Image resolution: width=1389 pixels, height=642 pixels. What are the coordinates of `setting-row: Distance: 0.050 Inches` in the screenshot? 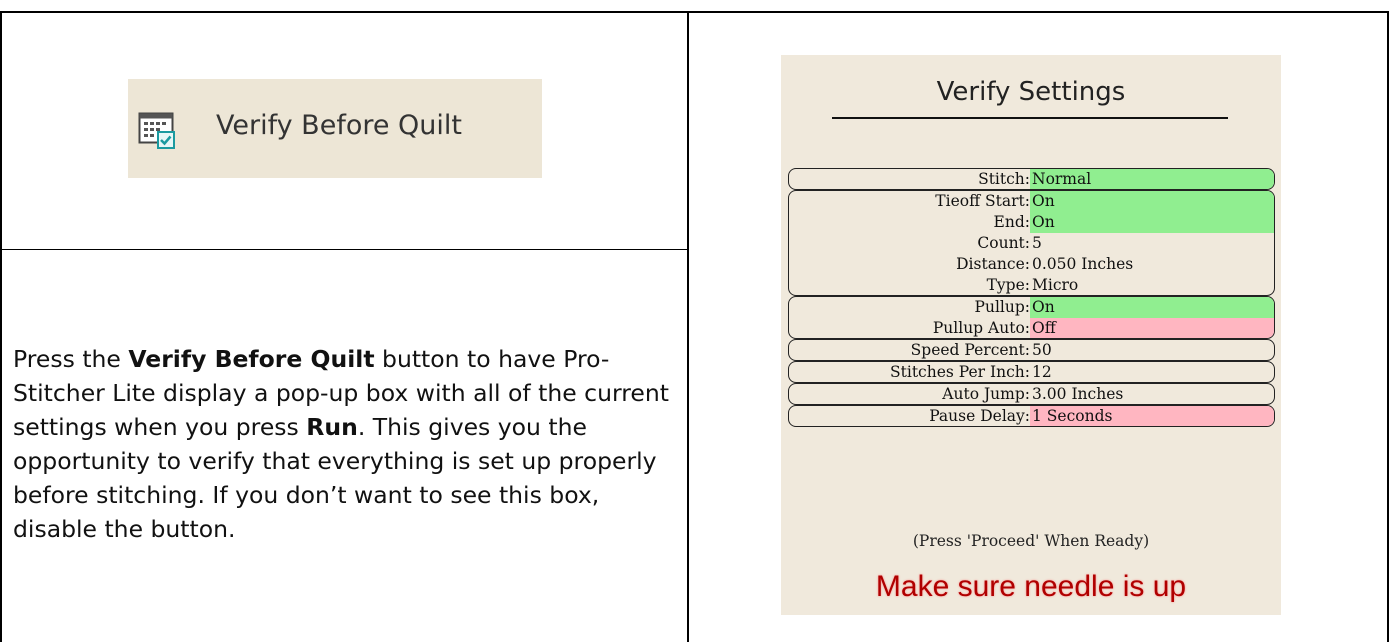 It's located at (1031, 264).